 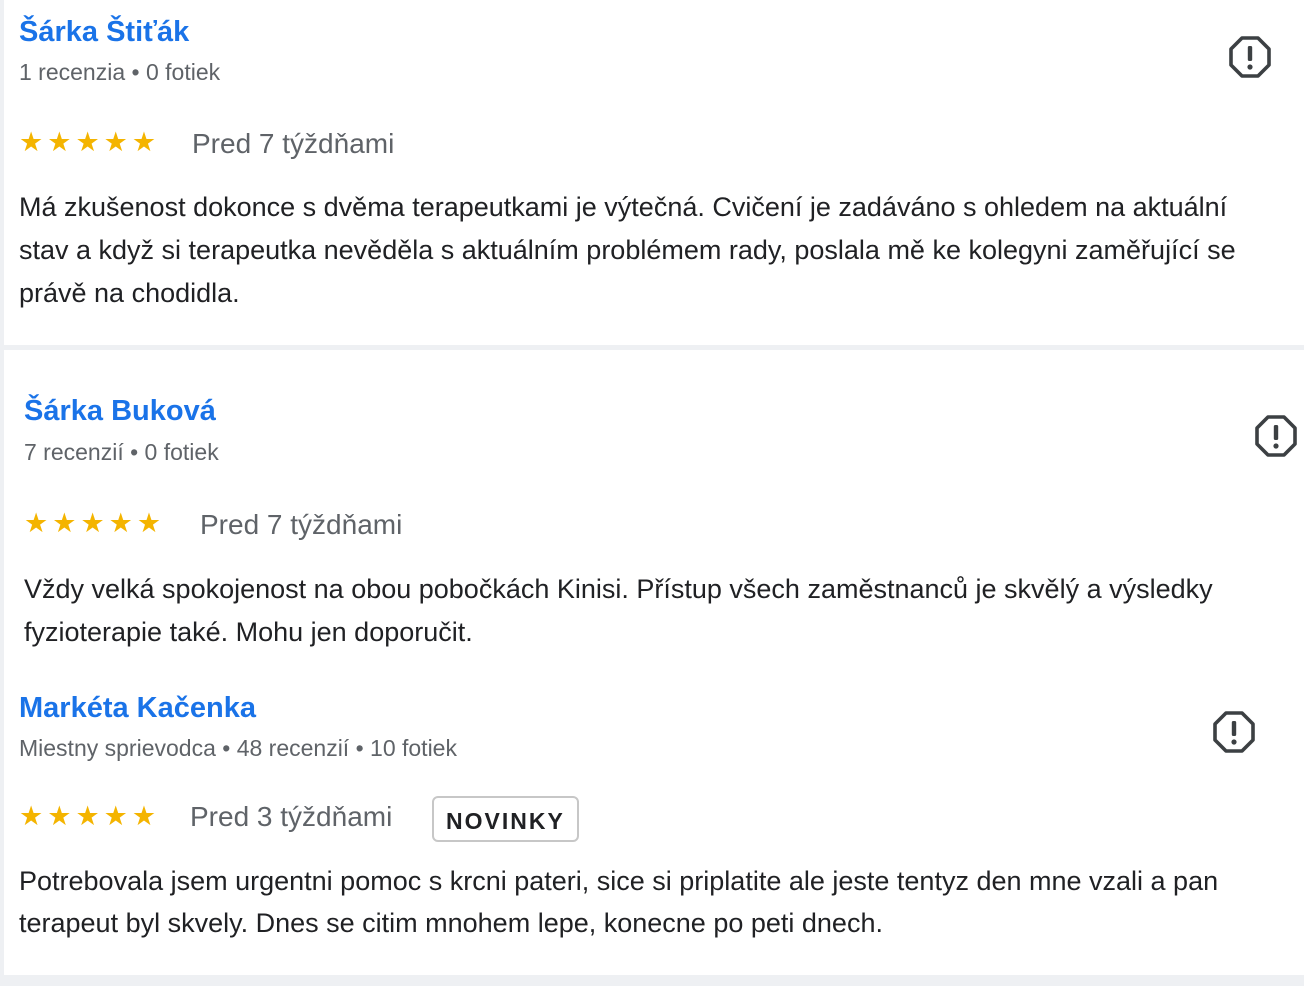 What do you see at coordinates (121, 452) in the screenshot?
I see `reviewer-meta: 7 recenzií • 0 fotiek` at bounding box center [121, 452].